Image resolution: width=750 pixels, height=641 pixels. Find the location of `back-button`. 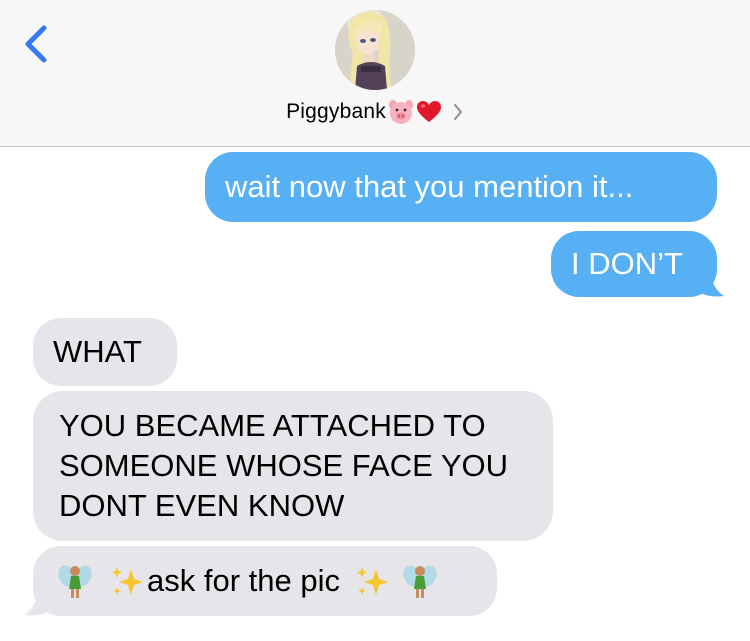

back-button is located at coordinates (38, 44).